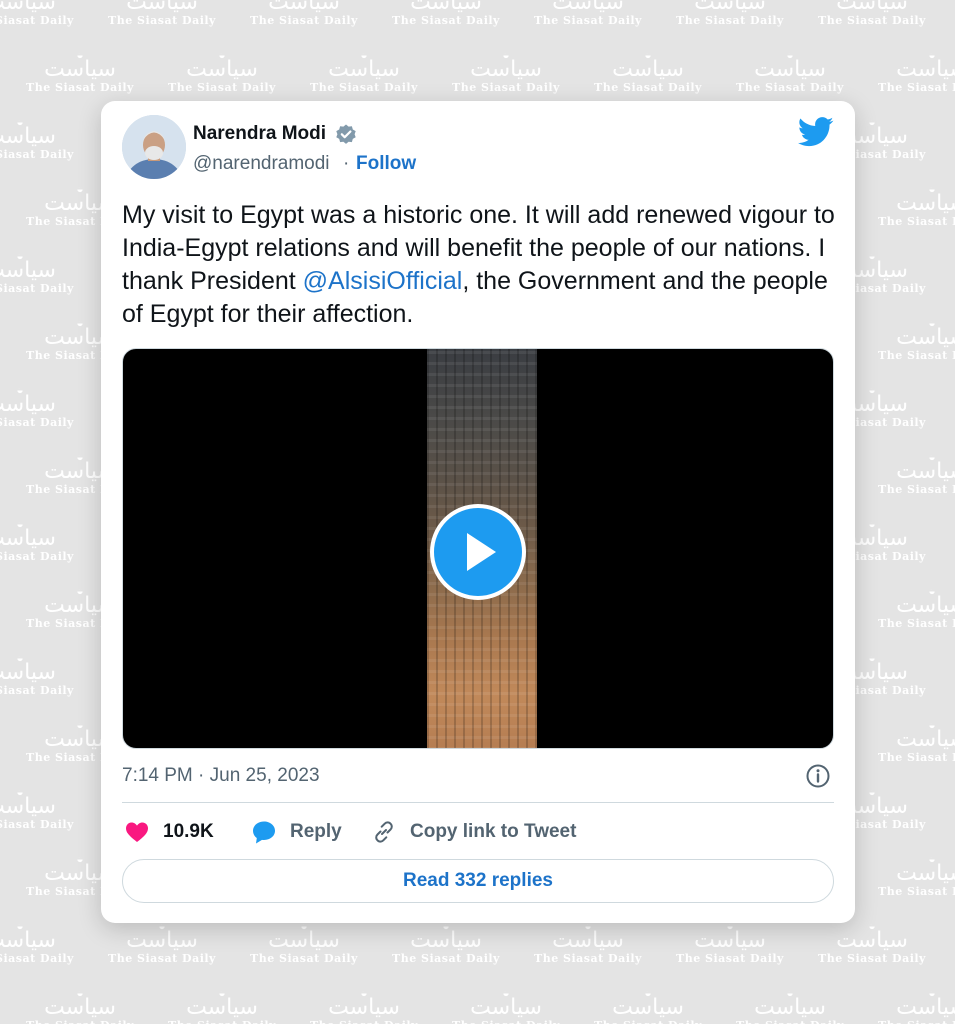 The height and width of the screenshot is (1024, 955). Describe the element at coordinates (478, 881) in the screenshot. I see `read-replies-button: Read 332 replies` at that location.